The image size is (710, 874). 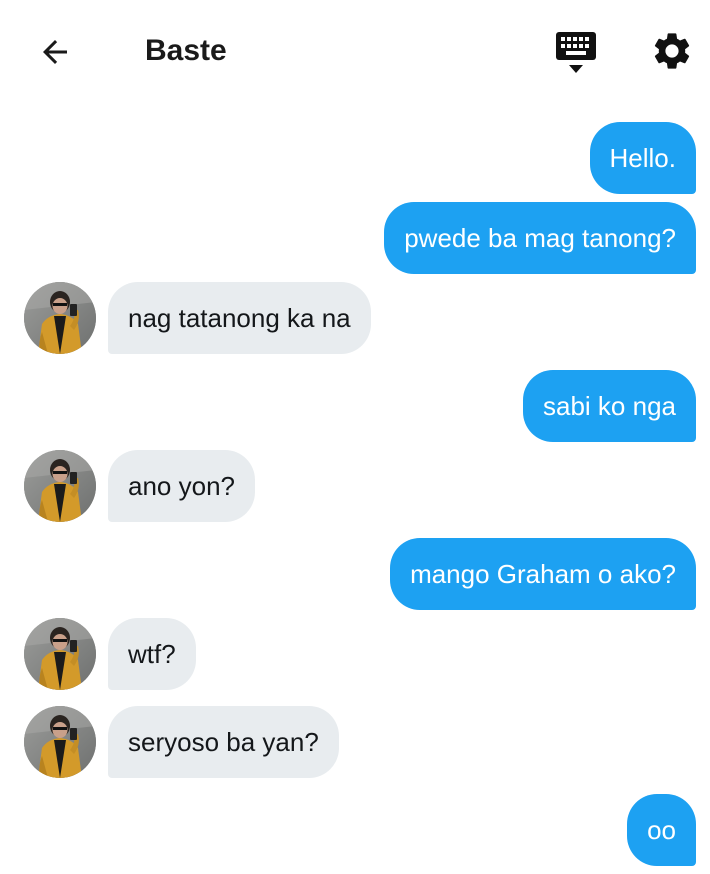 I want to click on keyboard-hide-button, so click(x=576, y=53).